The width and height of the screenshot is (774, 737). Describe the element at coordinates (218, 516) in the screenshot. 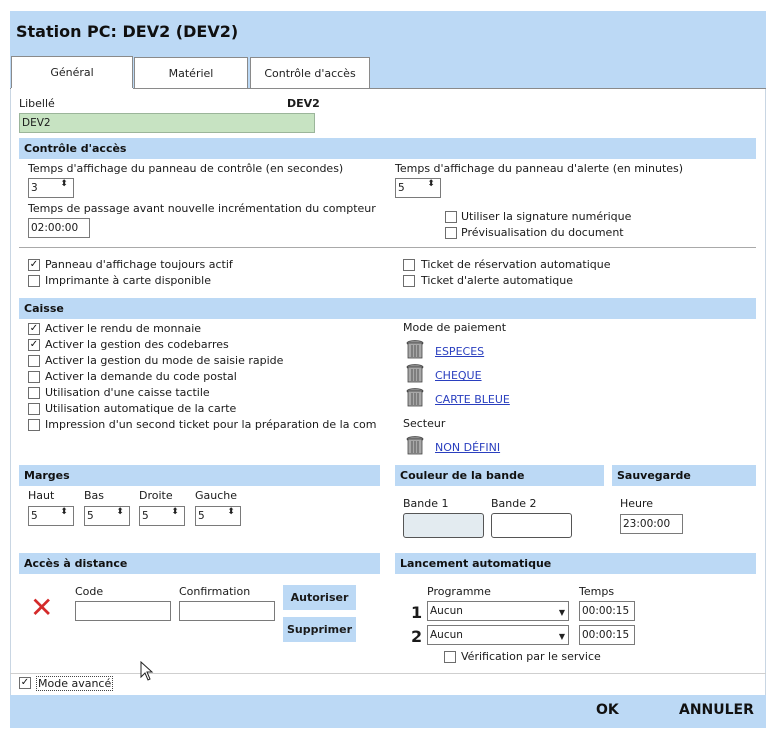

I see `marge-gauche-spinner: 5 ⬍` at that location.